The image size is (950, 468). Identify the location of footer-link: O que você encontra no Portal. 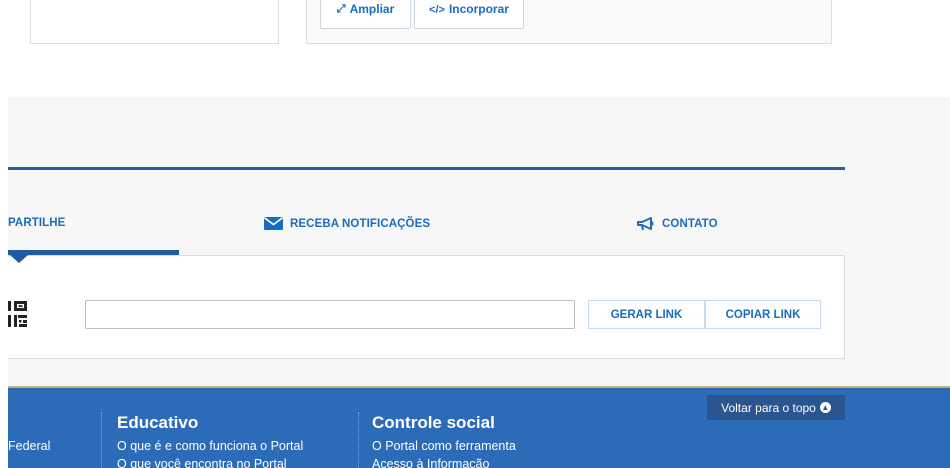
(202, 462).